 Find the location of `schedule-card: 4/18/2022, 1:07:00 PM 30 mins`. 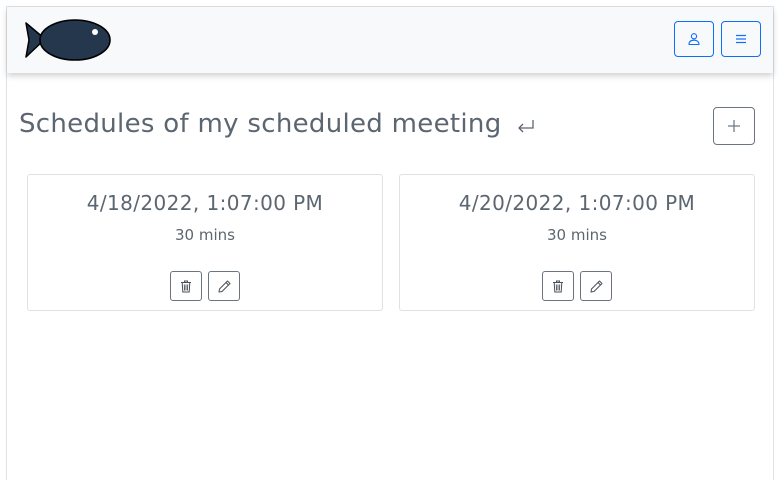

schedule-card: 4/18/2022, 1:07:00 PM 30 mins is located at coordinates (205, 242).